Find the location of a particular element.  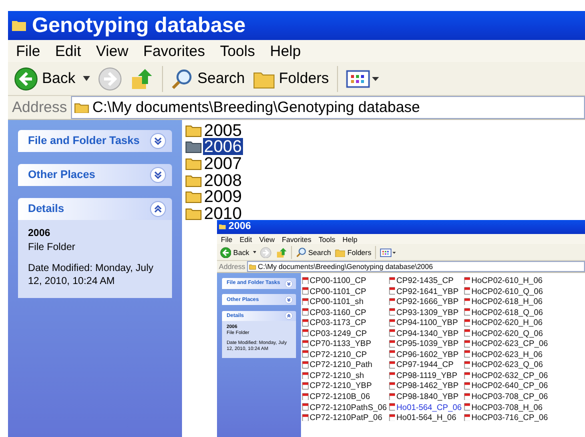

file-name: CP98-1462_YBP is located at coordinates (427, 385).